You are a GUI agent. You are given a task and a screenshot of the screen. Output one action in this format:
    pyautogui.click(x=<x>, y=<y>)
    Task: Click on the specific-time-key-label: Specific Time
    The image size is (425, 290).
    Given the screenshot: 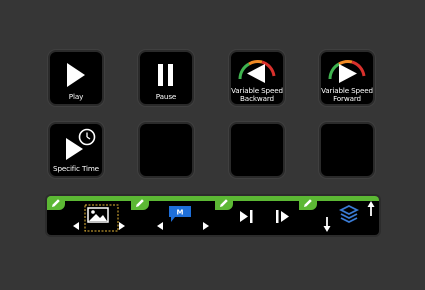 What is the action you would take?
    pyautogui.click(x=76, y=168)
    